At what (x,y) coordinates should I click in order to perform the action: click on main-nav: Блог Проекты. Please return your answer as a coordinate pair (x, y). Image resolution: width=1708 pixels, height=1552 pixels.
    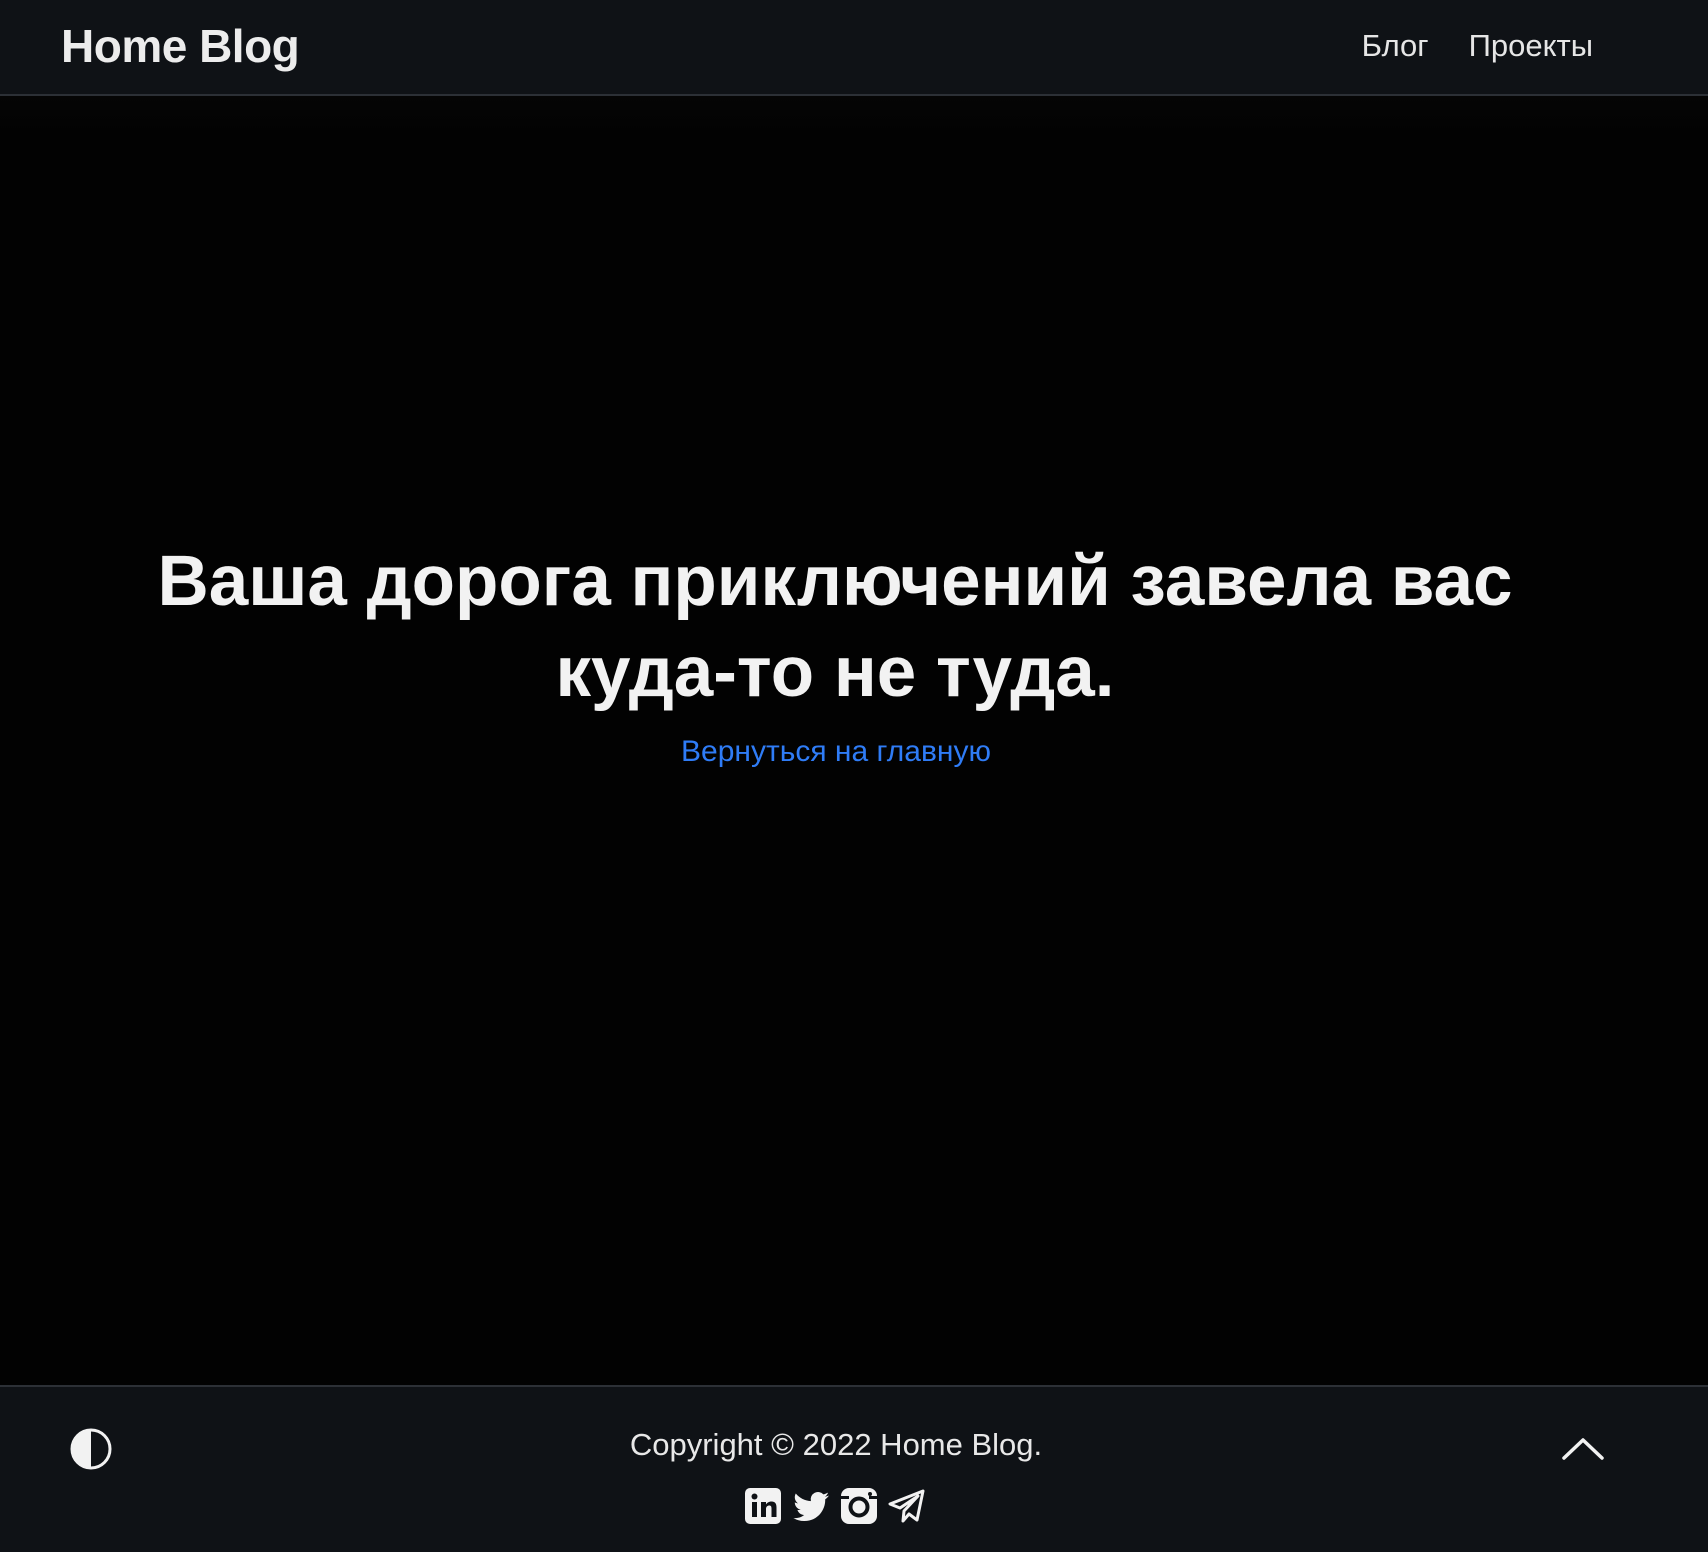
    Looking at the image, I should click on (1477, 46).